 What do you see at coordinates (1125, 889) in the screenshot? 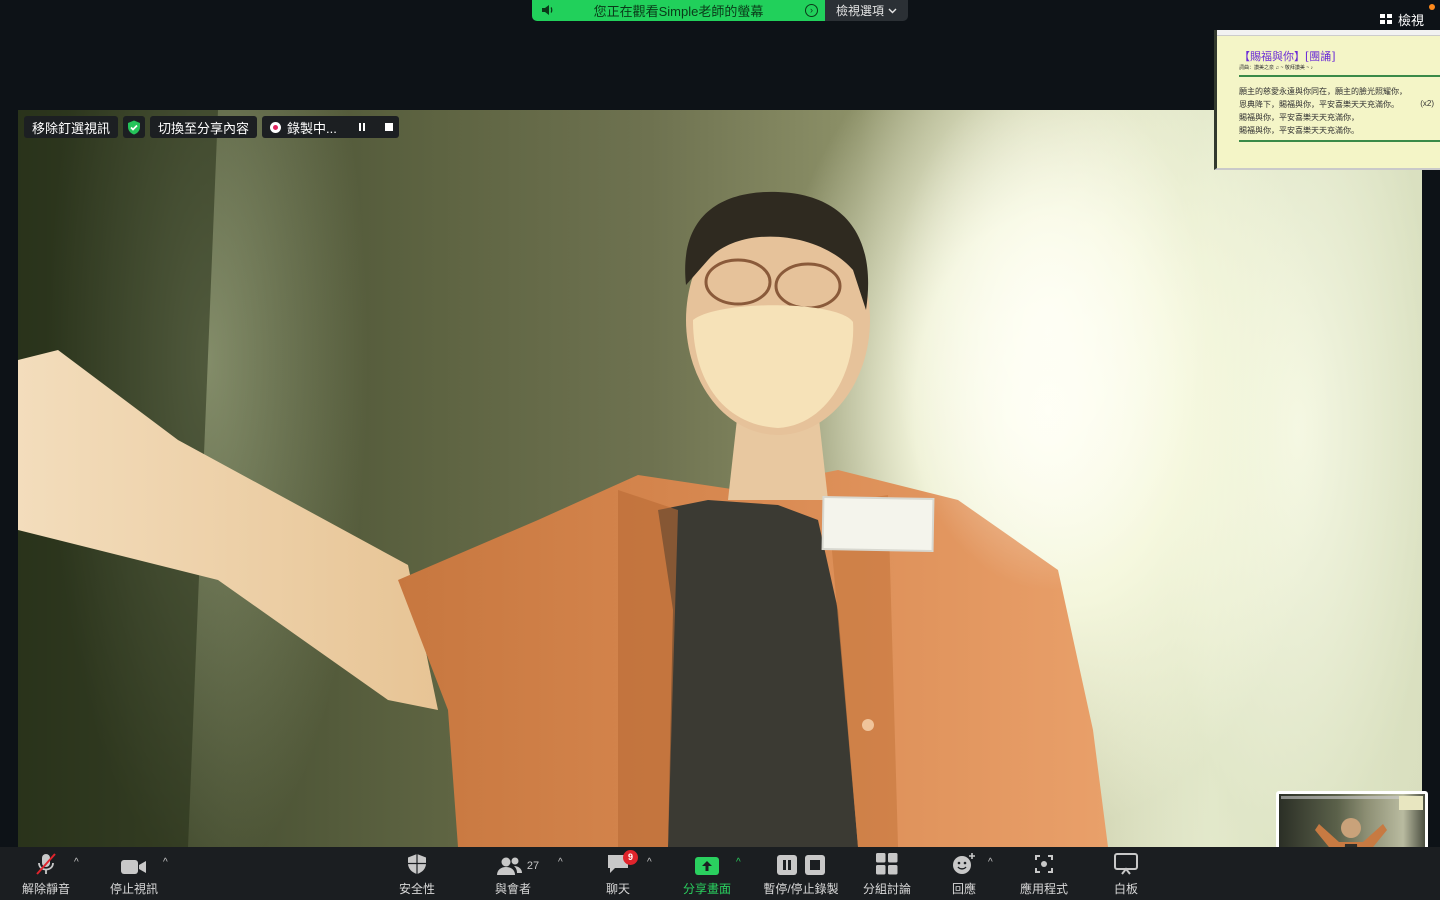
I see `whiteboard-label: 白板` at bounding box center [1125, 889].